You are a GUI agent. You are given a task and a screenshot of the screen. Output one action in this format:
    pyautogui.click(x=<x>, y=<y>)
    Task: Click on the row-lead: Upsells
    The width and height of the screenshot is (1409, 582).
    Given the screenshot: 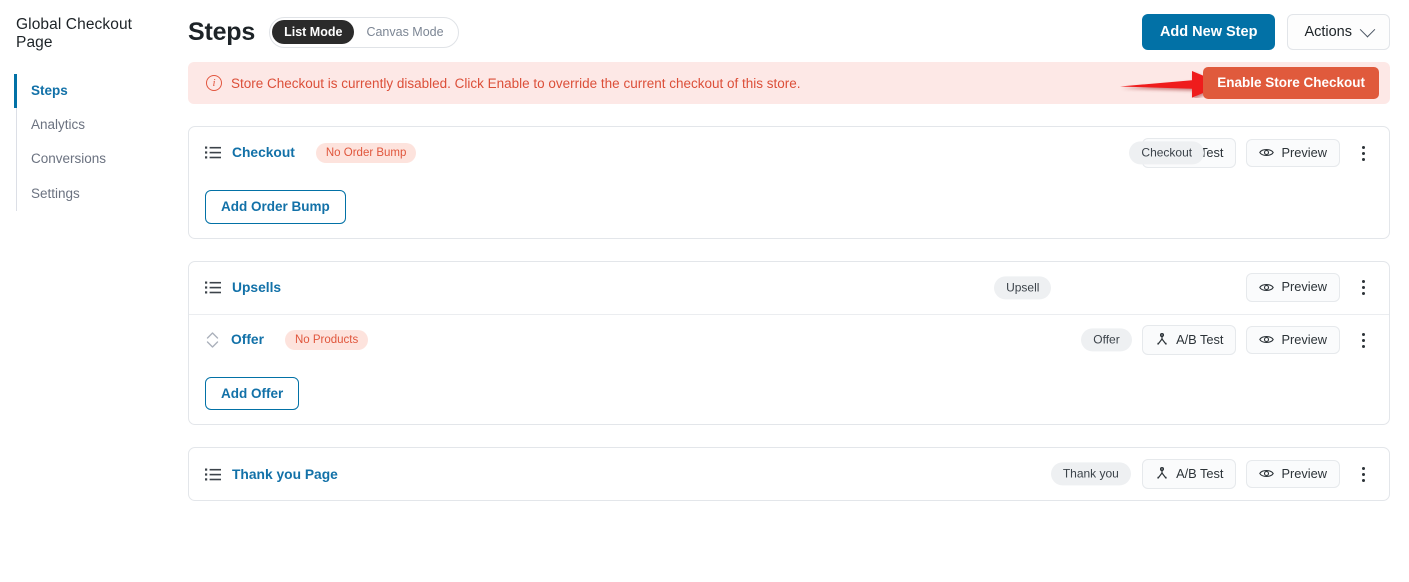 What is the action you would take?
    pyautogui.click(x=243, y=287)
    